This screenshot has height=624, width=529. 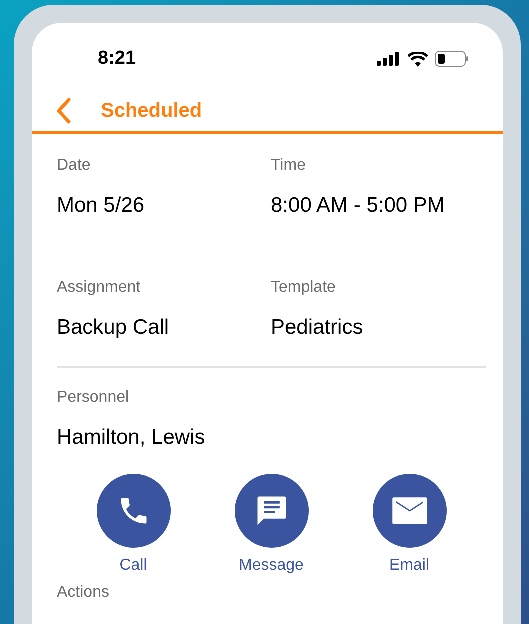 I want to click on field-label: Template, so click(x=304, y=288).